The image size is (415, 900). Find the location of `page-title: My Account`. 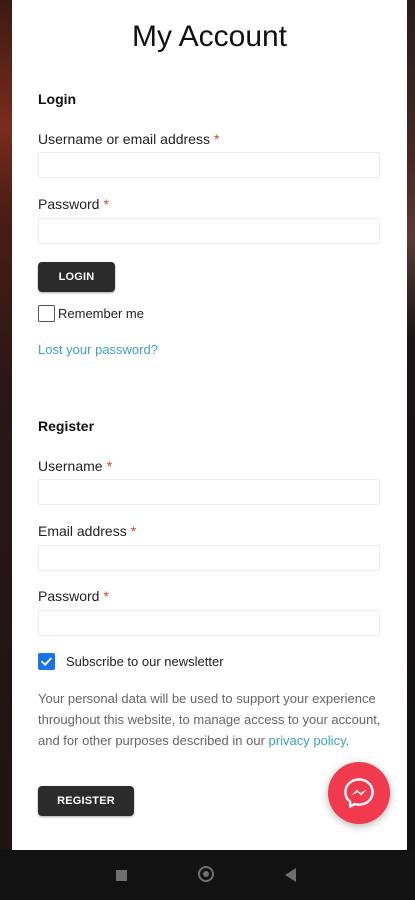

page-title: My Account is located at coordinates (209, 36).